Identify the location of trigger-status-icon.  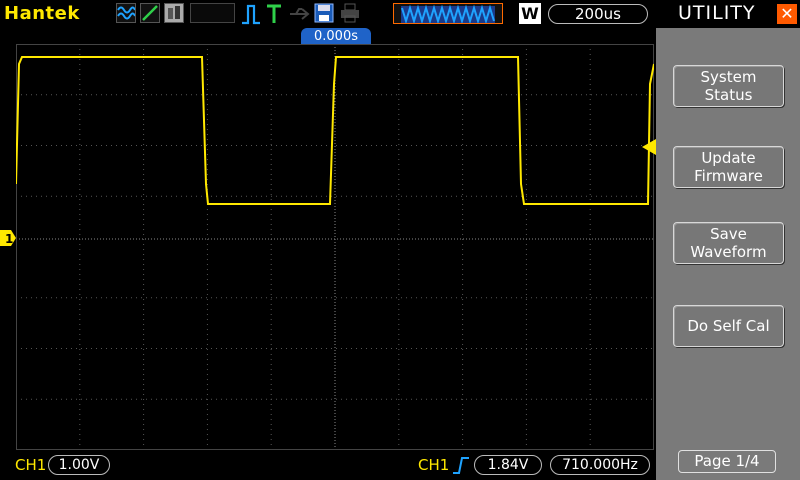
(274, 13).